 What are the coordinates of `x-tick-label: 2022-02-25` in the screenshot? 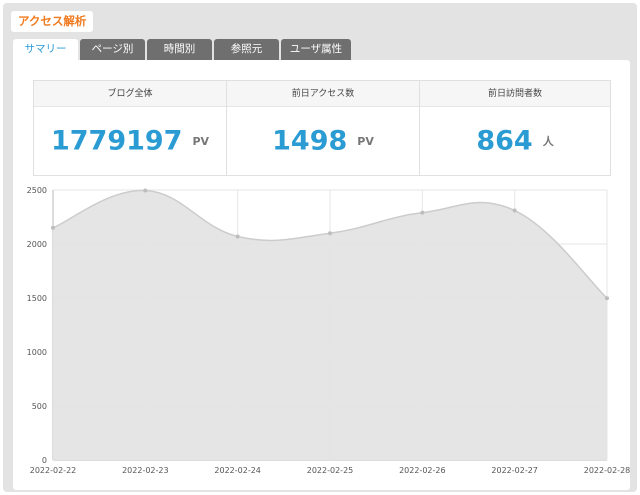 It's located at (330, 470).